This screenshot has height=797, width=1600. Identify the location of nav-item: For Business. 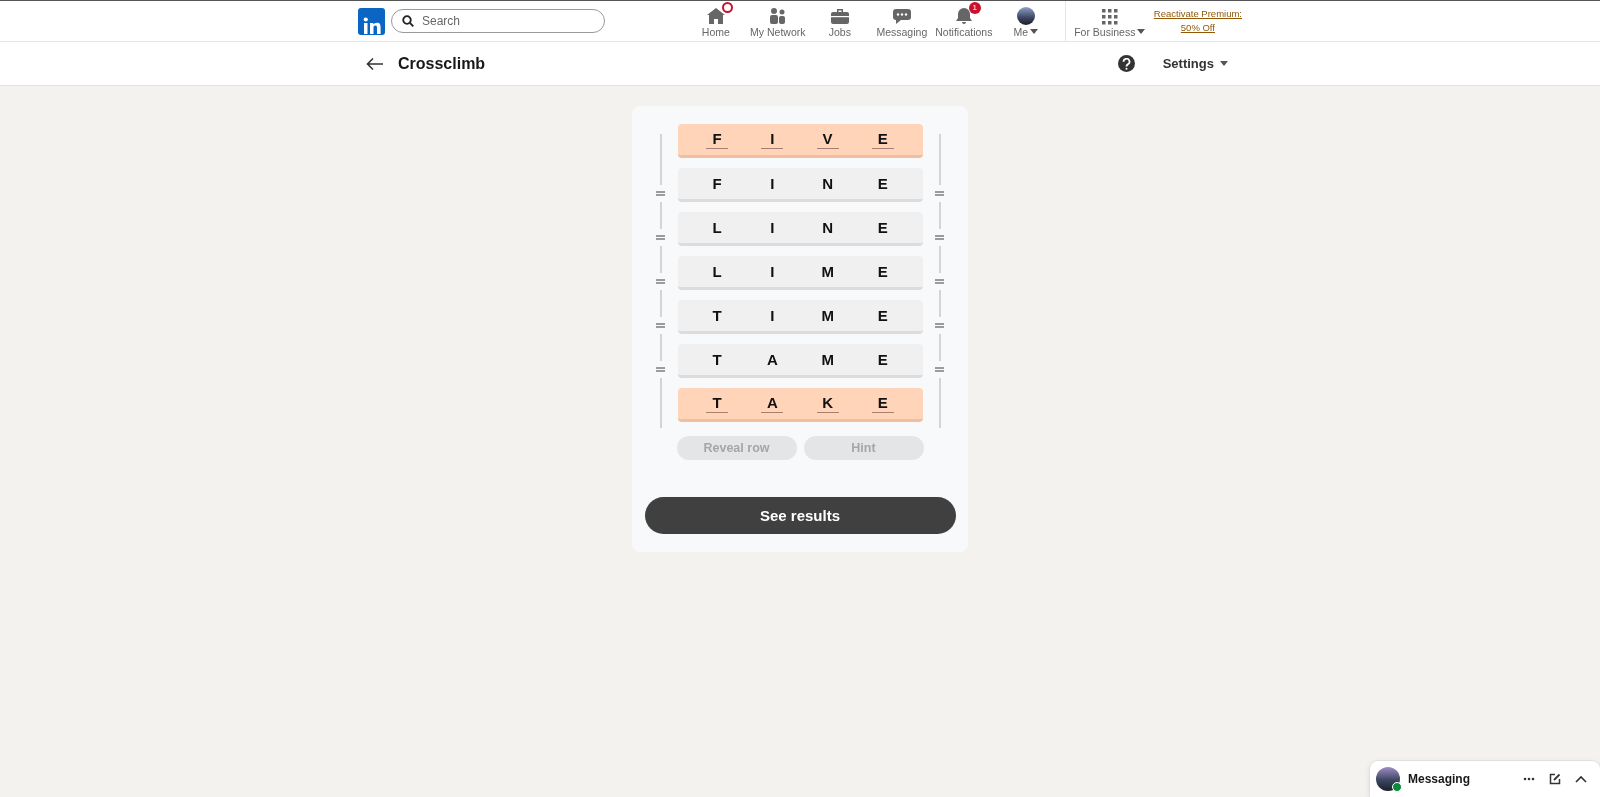
(1109, 21).